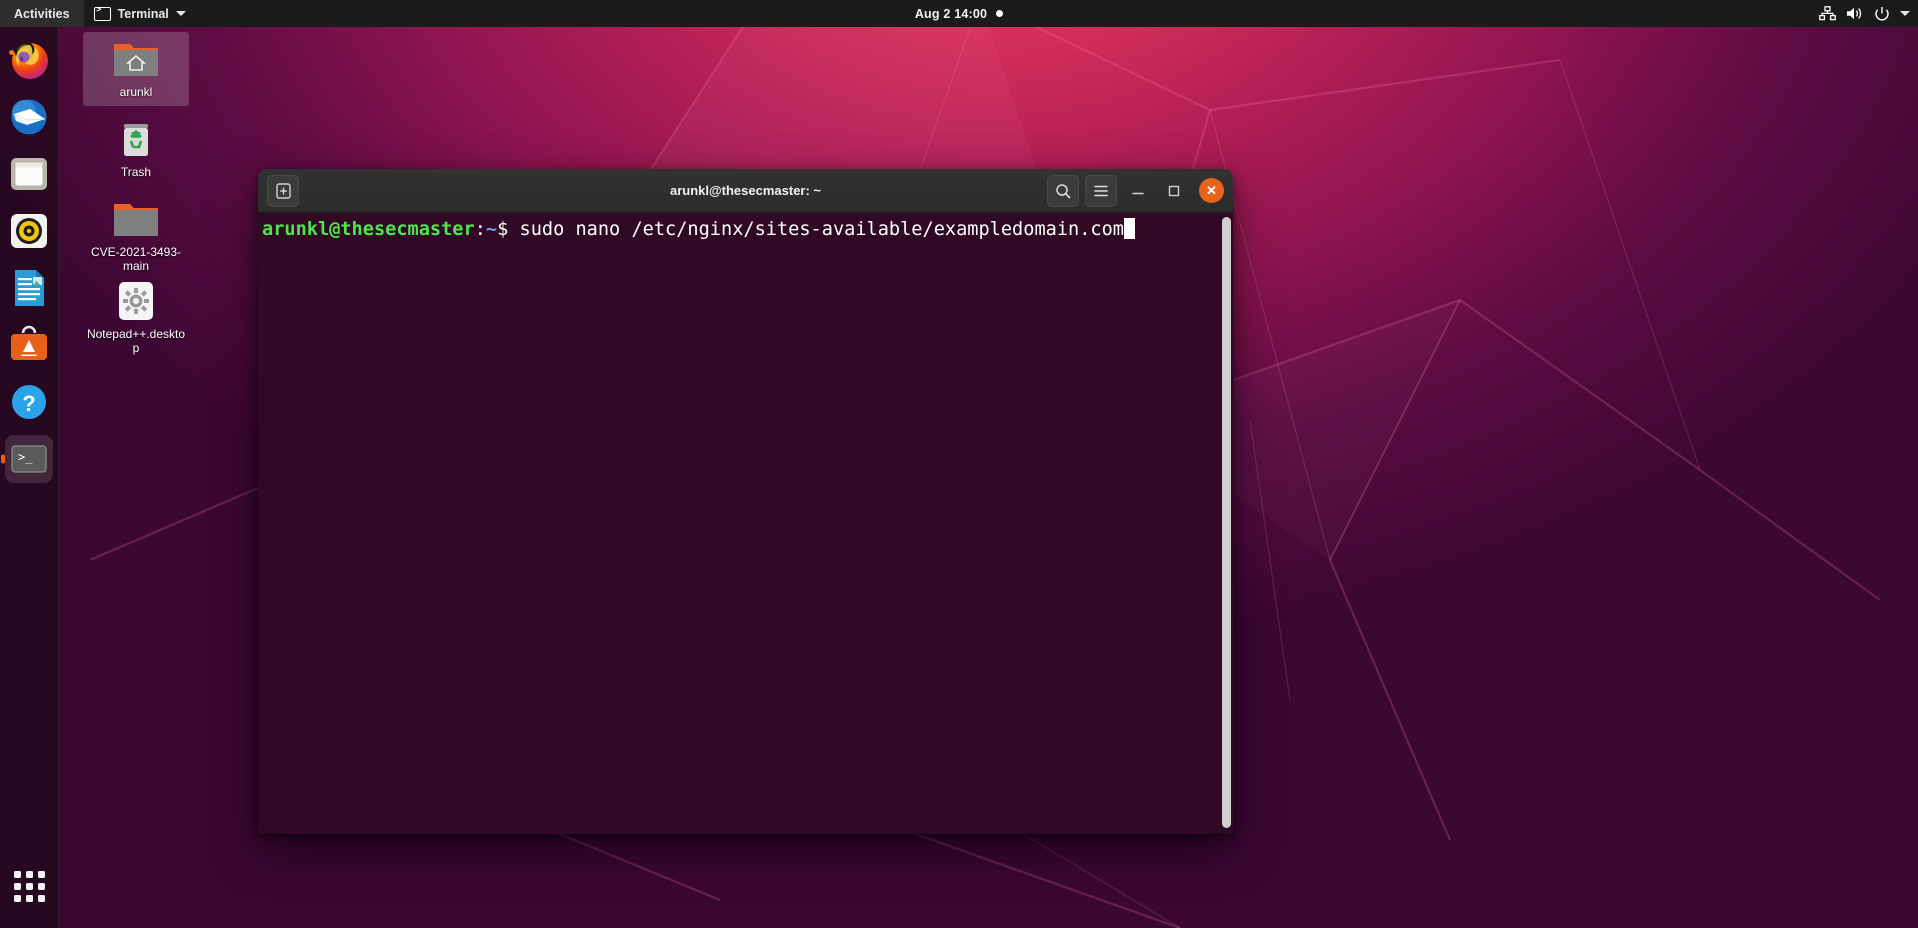  I want to click on clock: Aug 2 14:00, so click(951, 14).